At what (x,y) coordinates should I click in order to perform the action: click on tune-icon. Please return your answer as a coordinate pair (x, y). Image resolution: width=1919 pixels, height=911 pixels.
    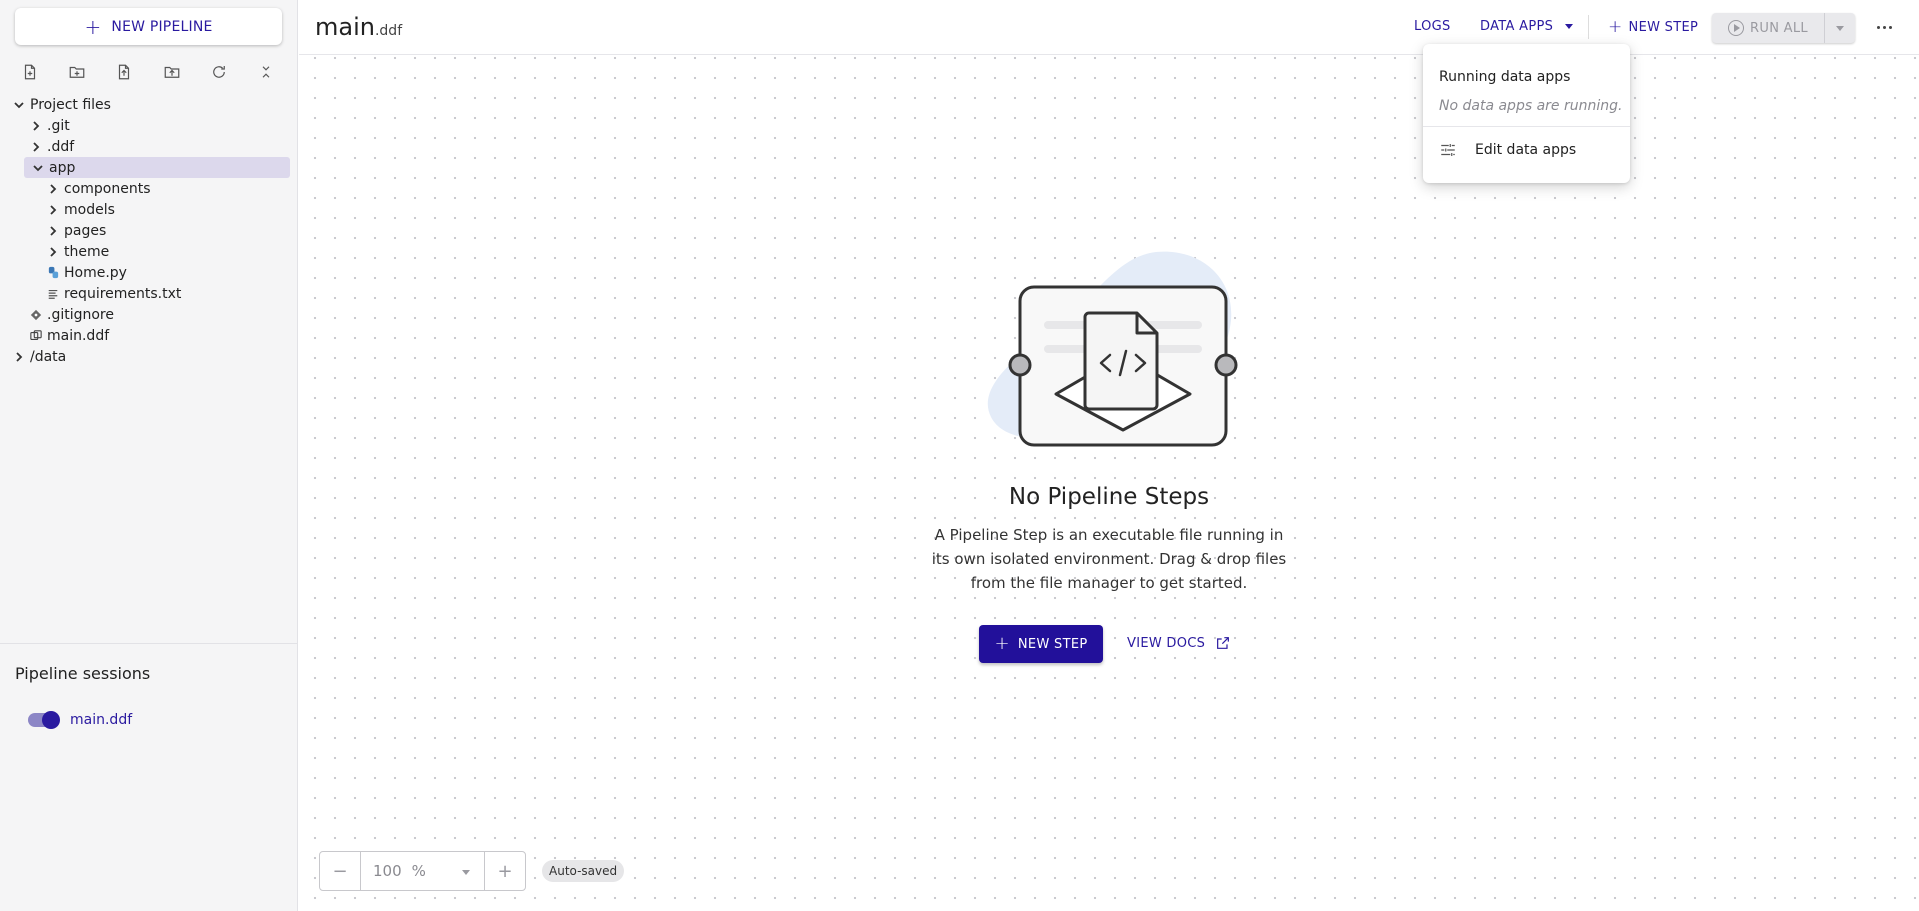
    Looking at the image, I should click on (1448, 150).